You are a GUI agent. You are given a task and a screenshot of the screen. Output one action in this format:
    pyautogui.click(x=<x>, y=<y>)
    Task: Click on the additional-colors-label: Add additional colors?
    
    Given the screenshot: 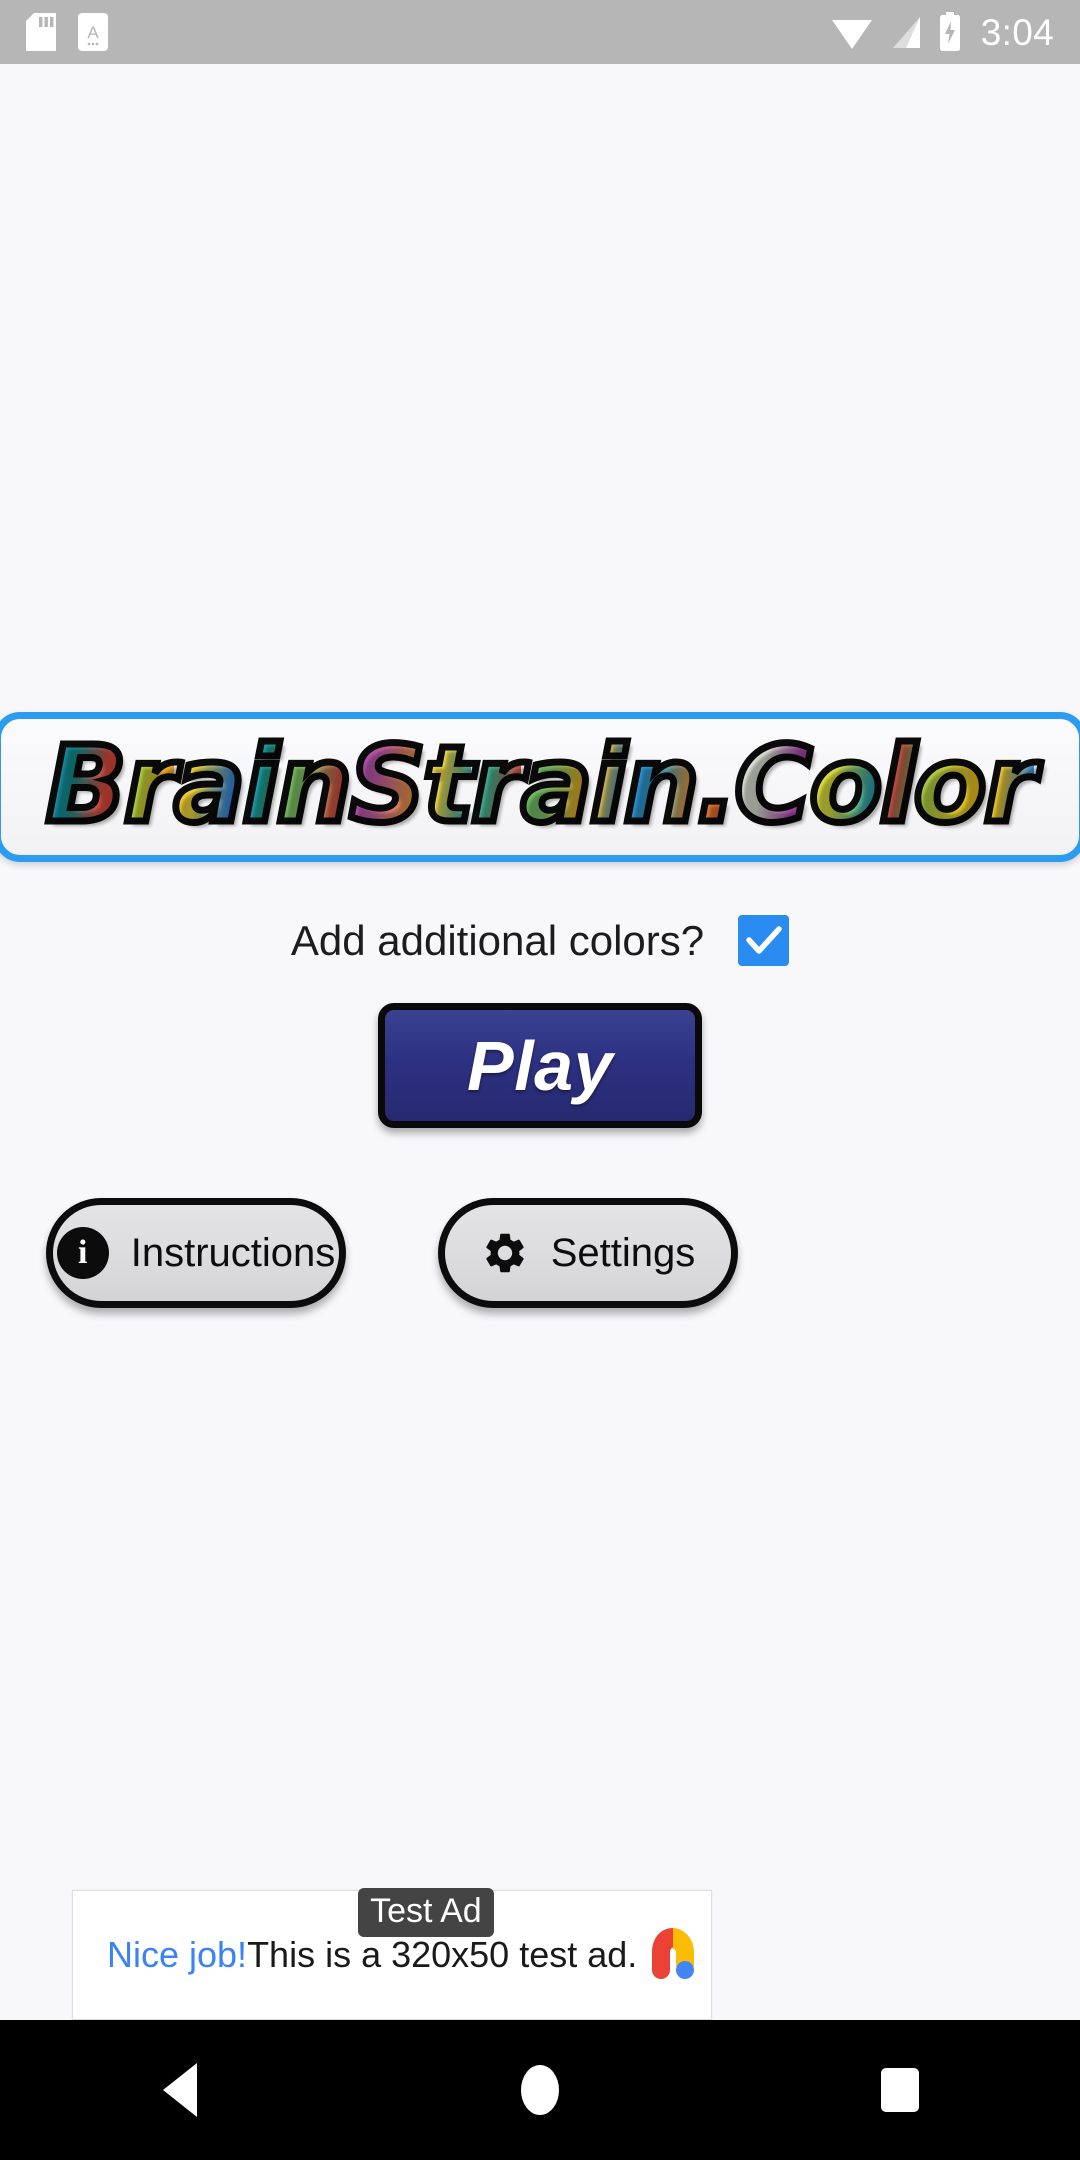 What is the action you would take?
    pyautogui.click(x=497, y=940)
    